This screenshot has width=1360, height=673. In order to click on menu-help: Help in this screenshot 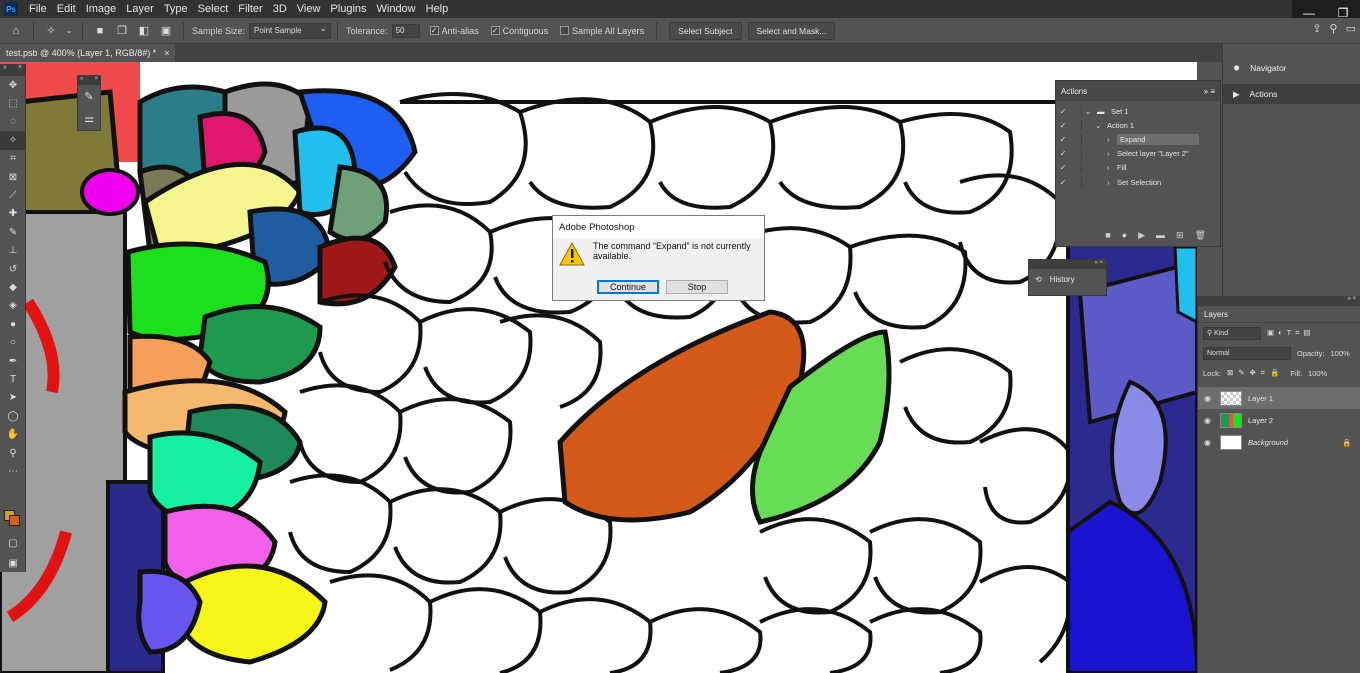, I will do `click(437, 9)`.